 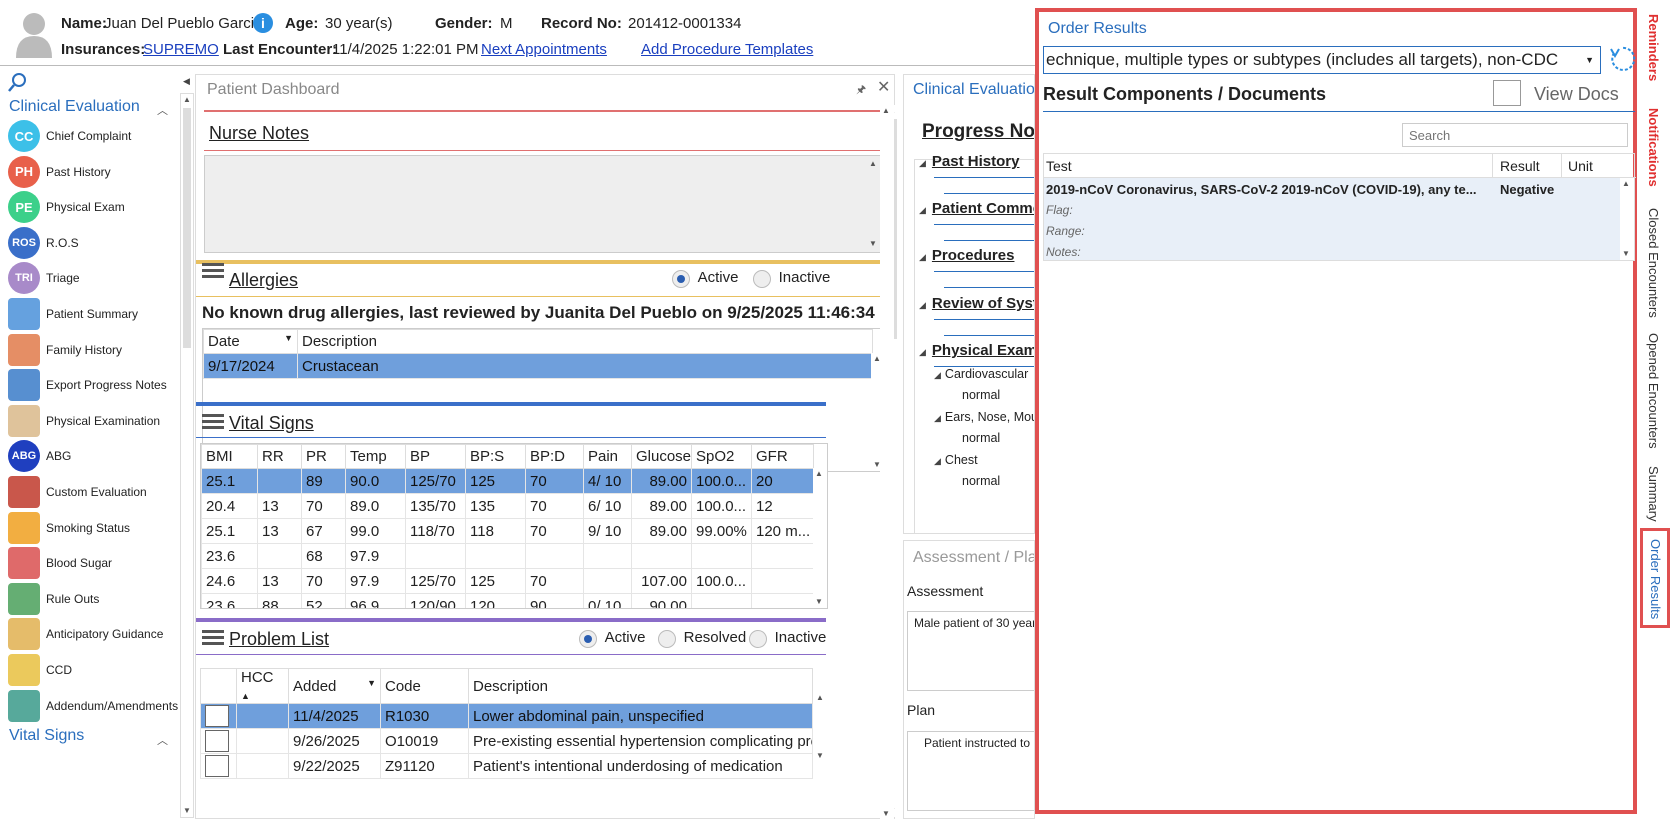 What do you see at coordinates (46, 736) in the screenshot?
I see `section-vital-signs: Vital Signs` at bounding box center [46, 736].